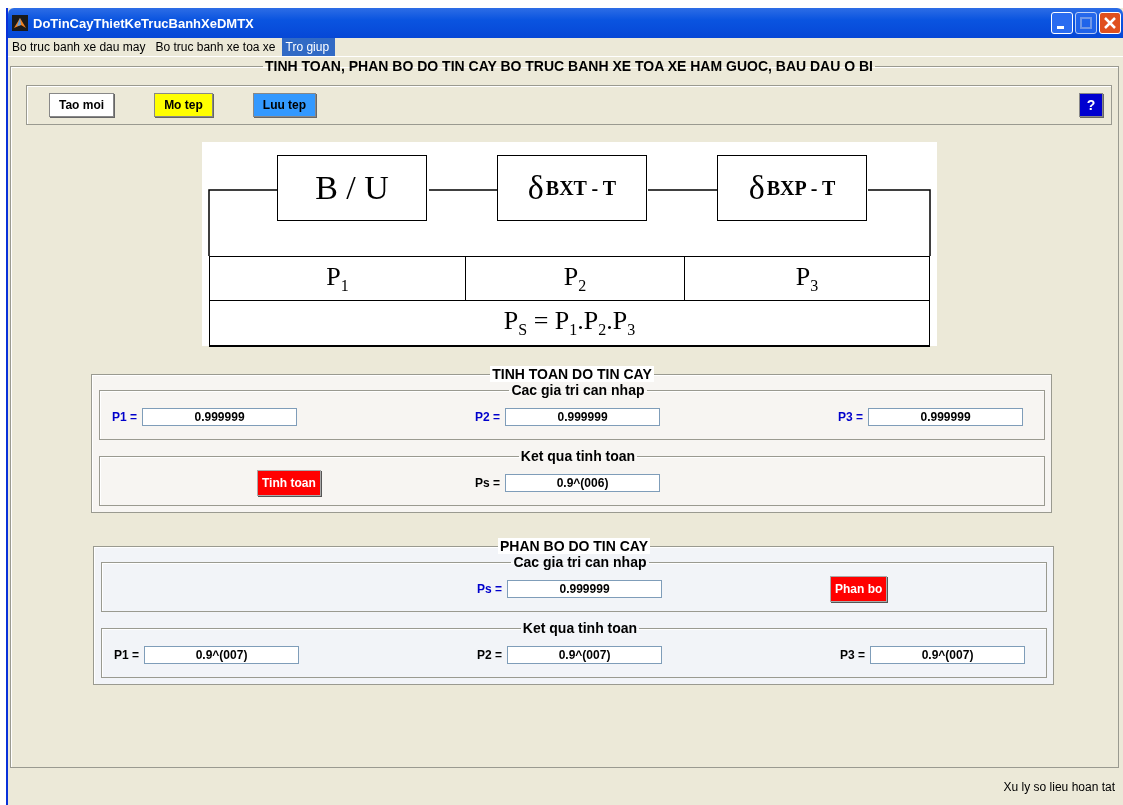 The image size is (1123, 805). What do you see at coordinates (859, 589) in the screenshot?
I see `action-button: Phan bo` at bounding box center [859, 589].